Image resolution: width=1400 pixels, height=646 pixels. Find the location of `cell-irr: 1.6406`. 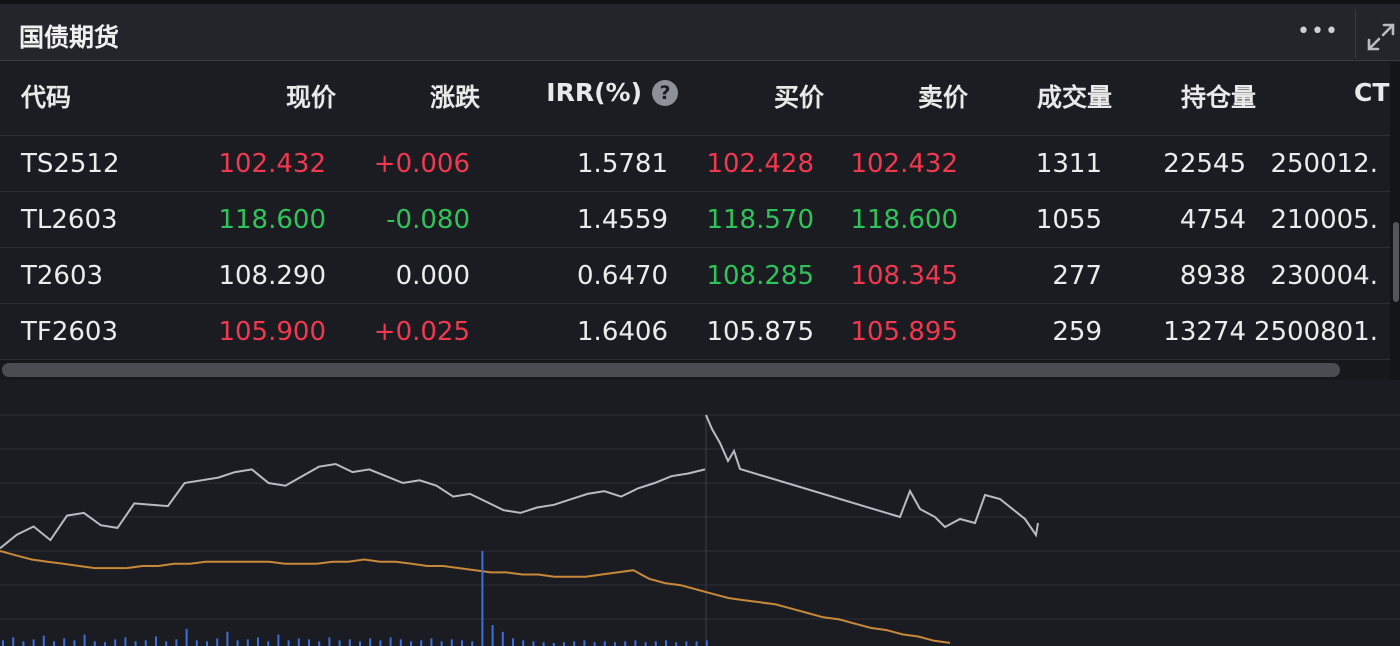

cell-irr: 1.6406 is located at coordinates (622, 332).